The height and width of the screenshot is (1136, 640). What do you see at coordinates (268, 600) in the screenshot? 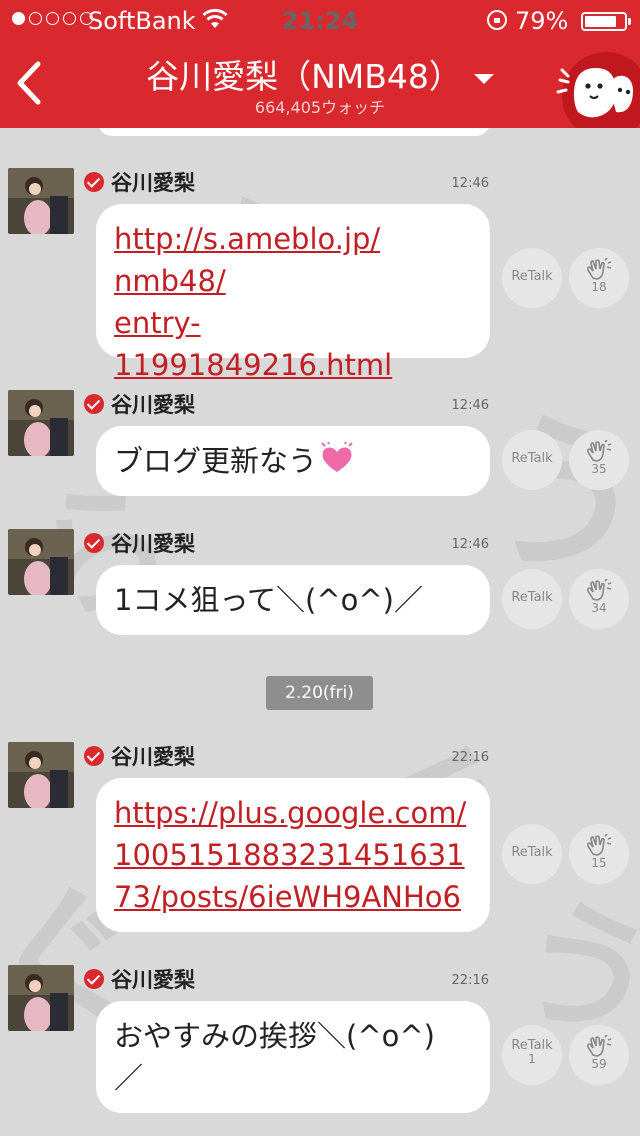
I see `message-text: 1コメ狙って＼(^o^)／` at bounding box center [268, 600].